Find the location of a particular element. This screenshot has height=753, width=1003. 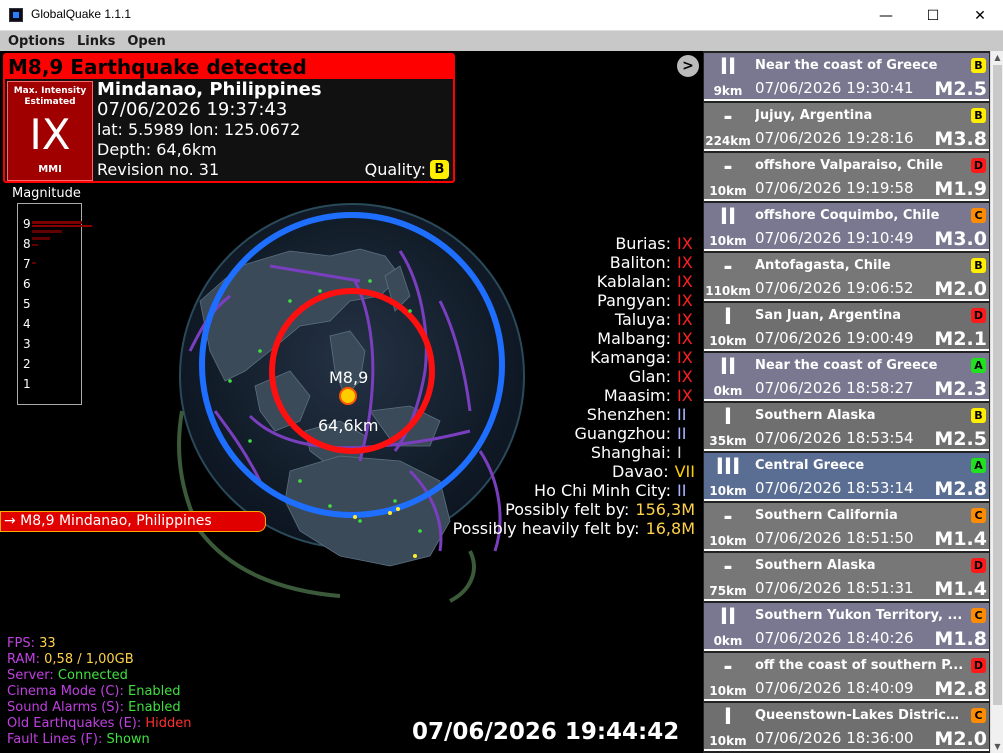

quake-magnitude: M2.0 is located at coordinates (960, 739).